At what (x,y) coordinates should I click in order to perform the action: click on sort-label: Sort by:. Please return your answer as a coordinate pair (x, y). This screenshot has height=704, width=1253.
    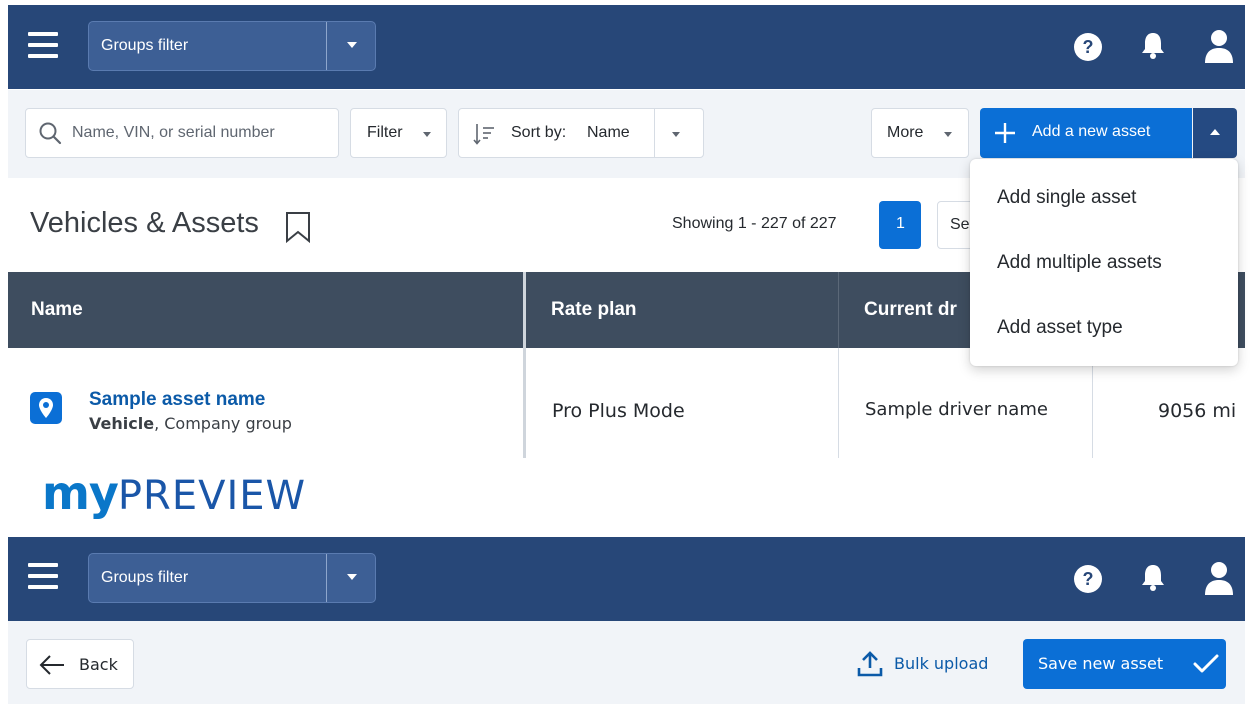
    Looking at the image, I should click on (539, 132).